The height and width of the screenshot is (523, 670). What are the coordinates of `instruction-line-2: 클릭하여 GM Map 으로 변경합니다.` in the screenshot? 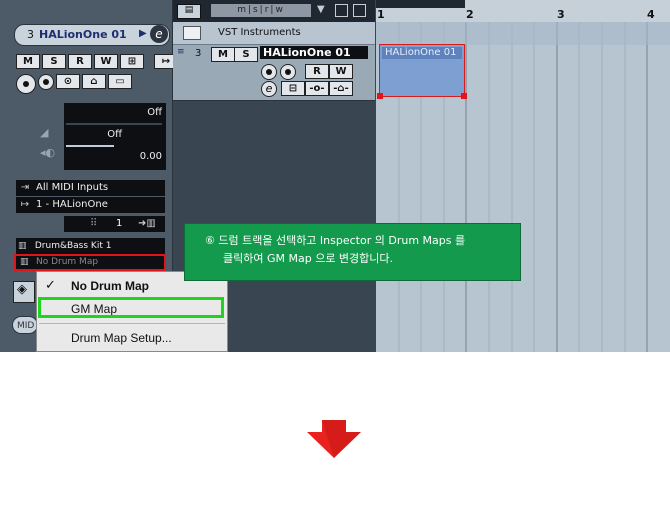 It's located at (308, 258).